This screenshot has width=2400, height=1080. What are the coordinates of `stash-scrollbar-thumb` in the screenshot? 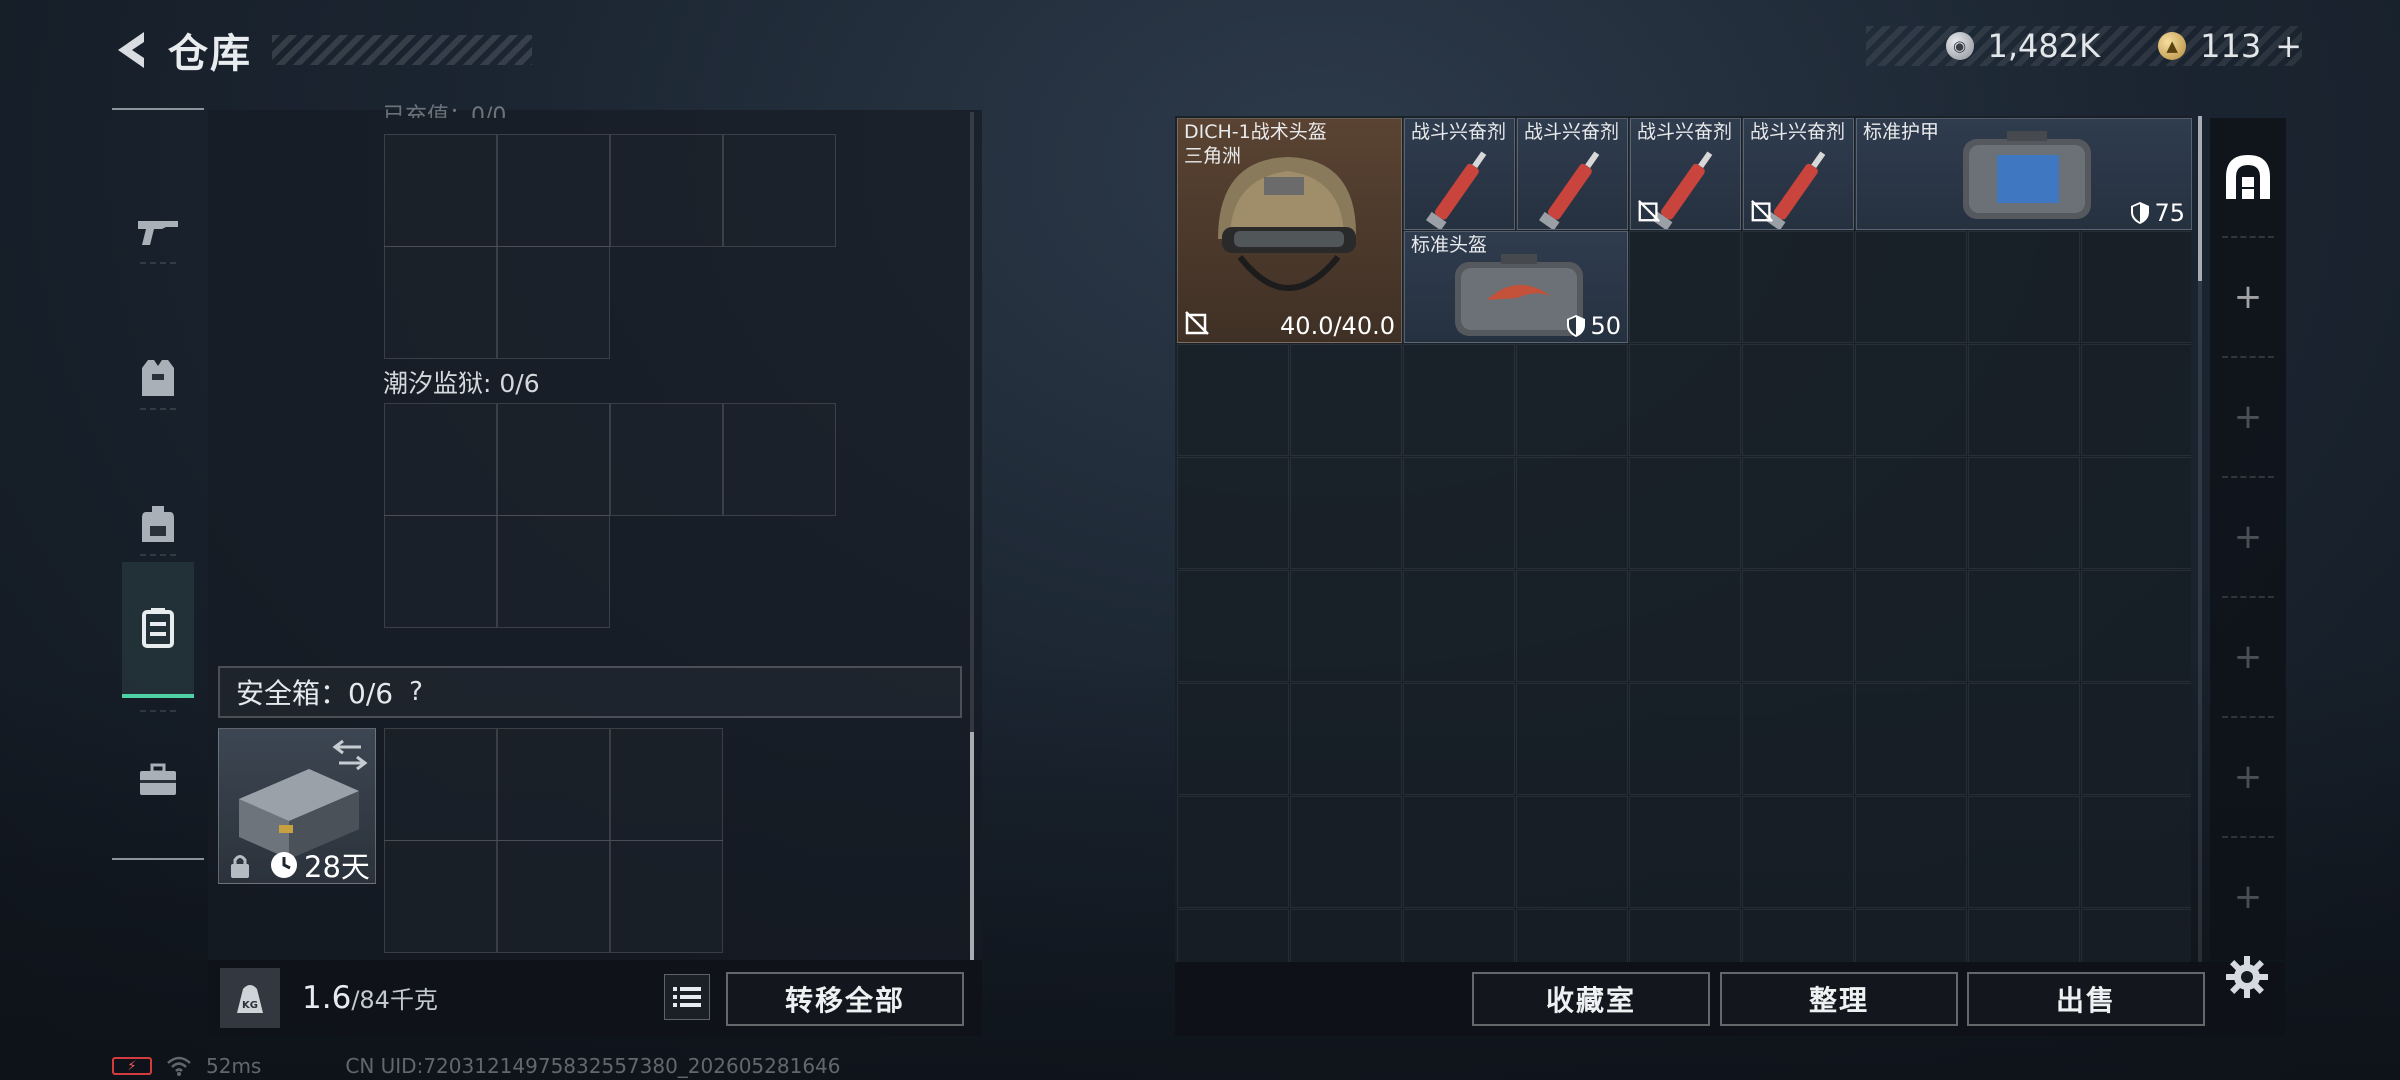 It's located at (2200, 198).